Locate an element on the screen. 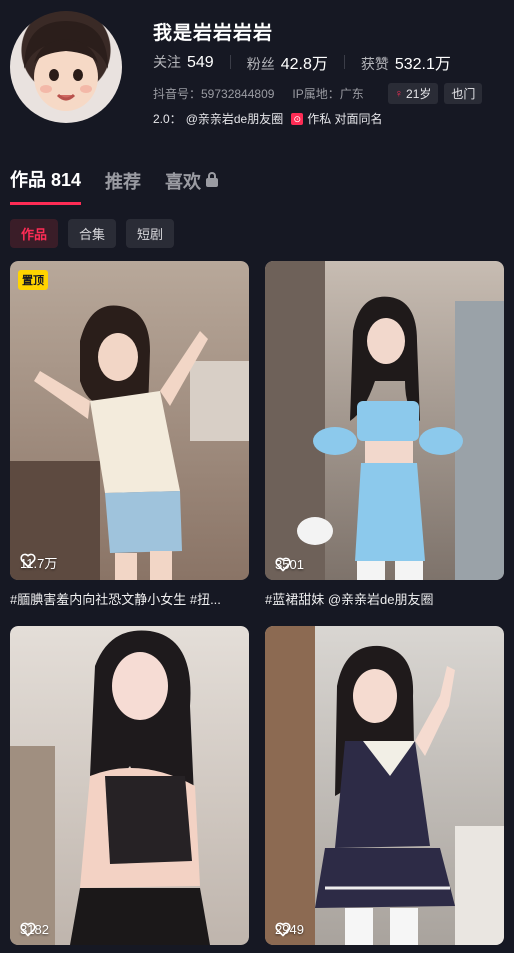 This screenshot has height=953, width=514. content-tabs: 作品 814 推荐 喜欢 is located at coordinates (114, 185).